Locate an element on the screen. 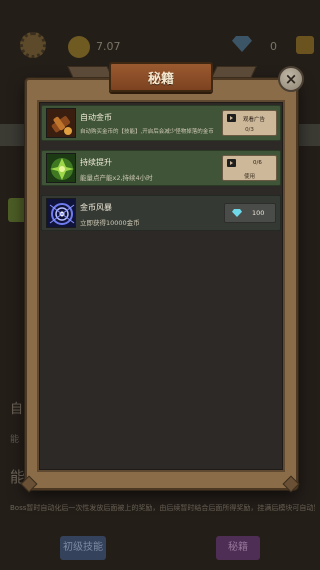 The width and height of the screenshot is (320, 570). use-boost-count: 0/6 is located at coordinates (257, 163).